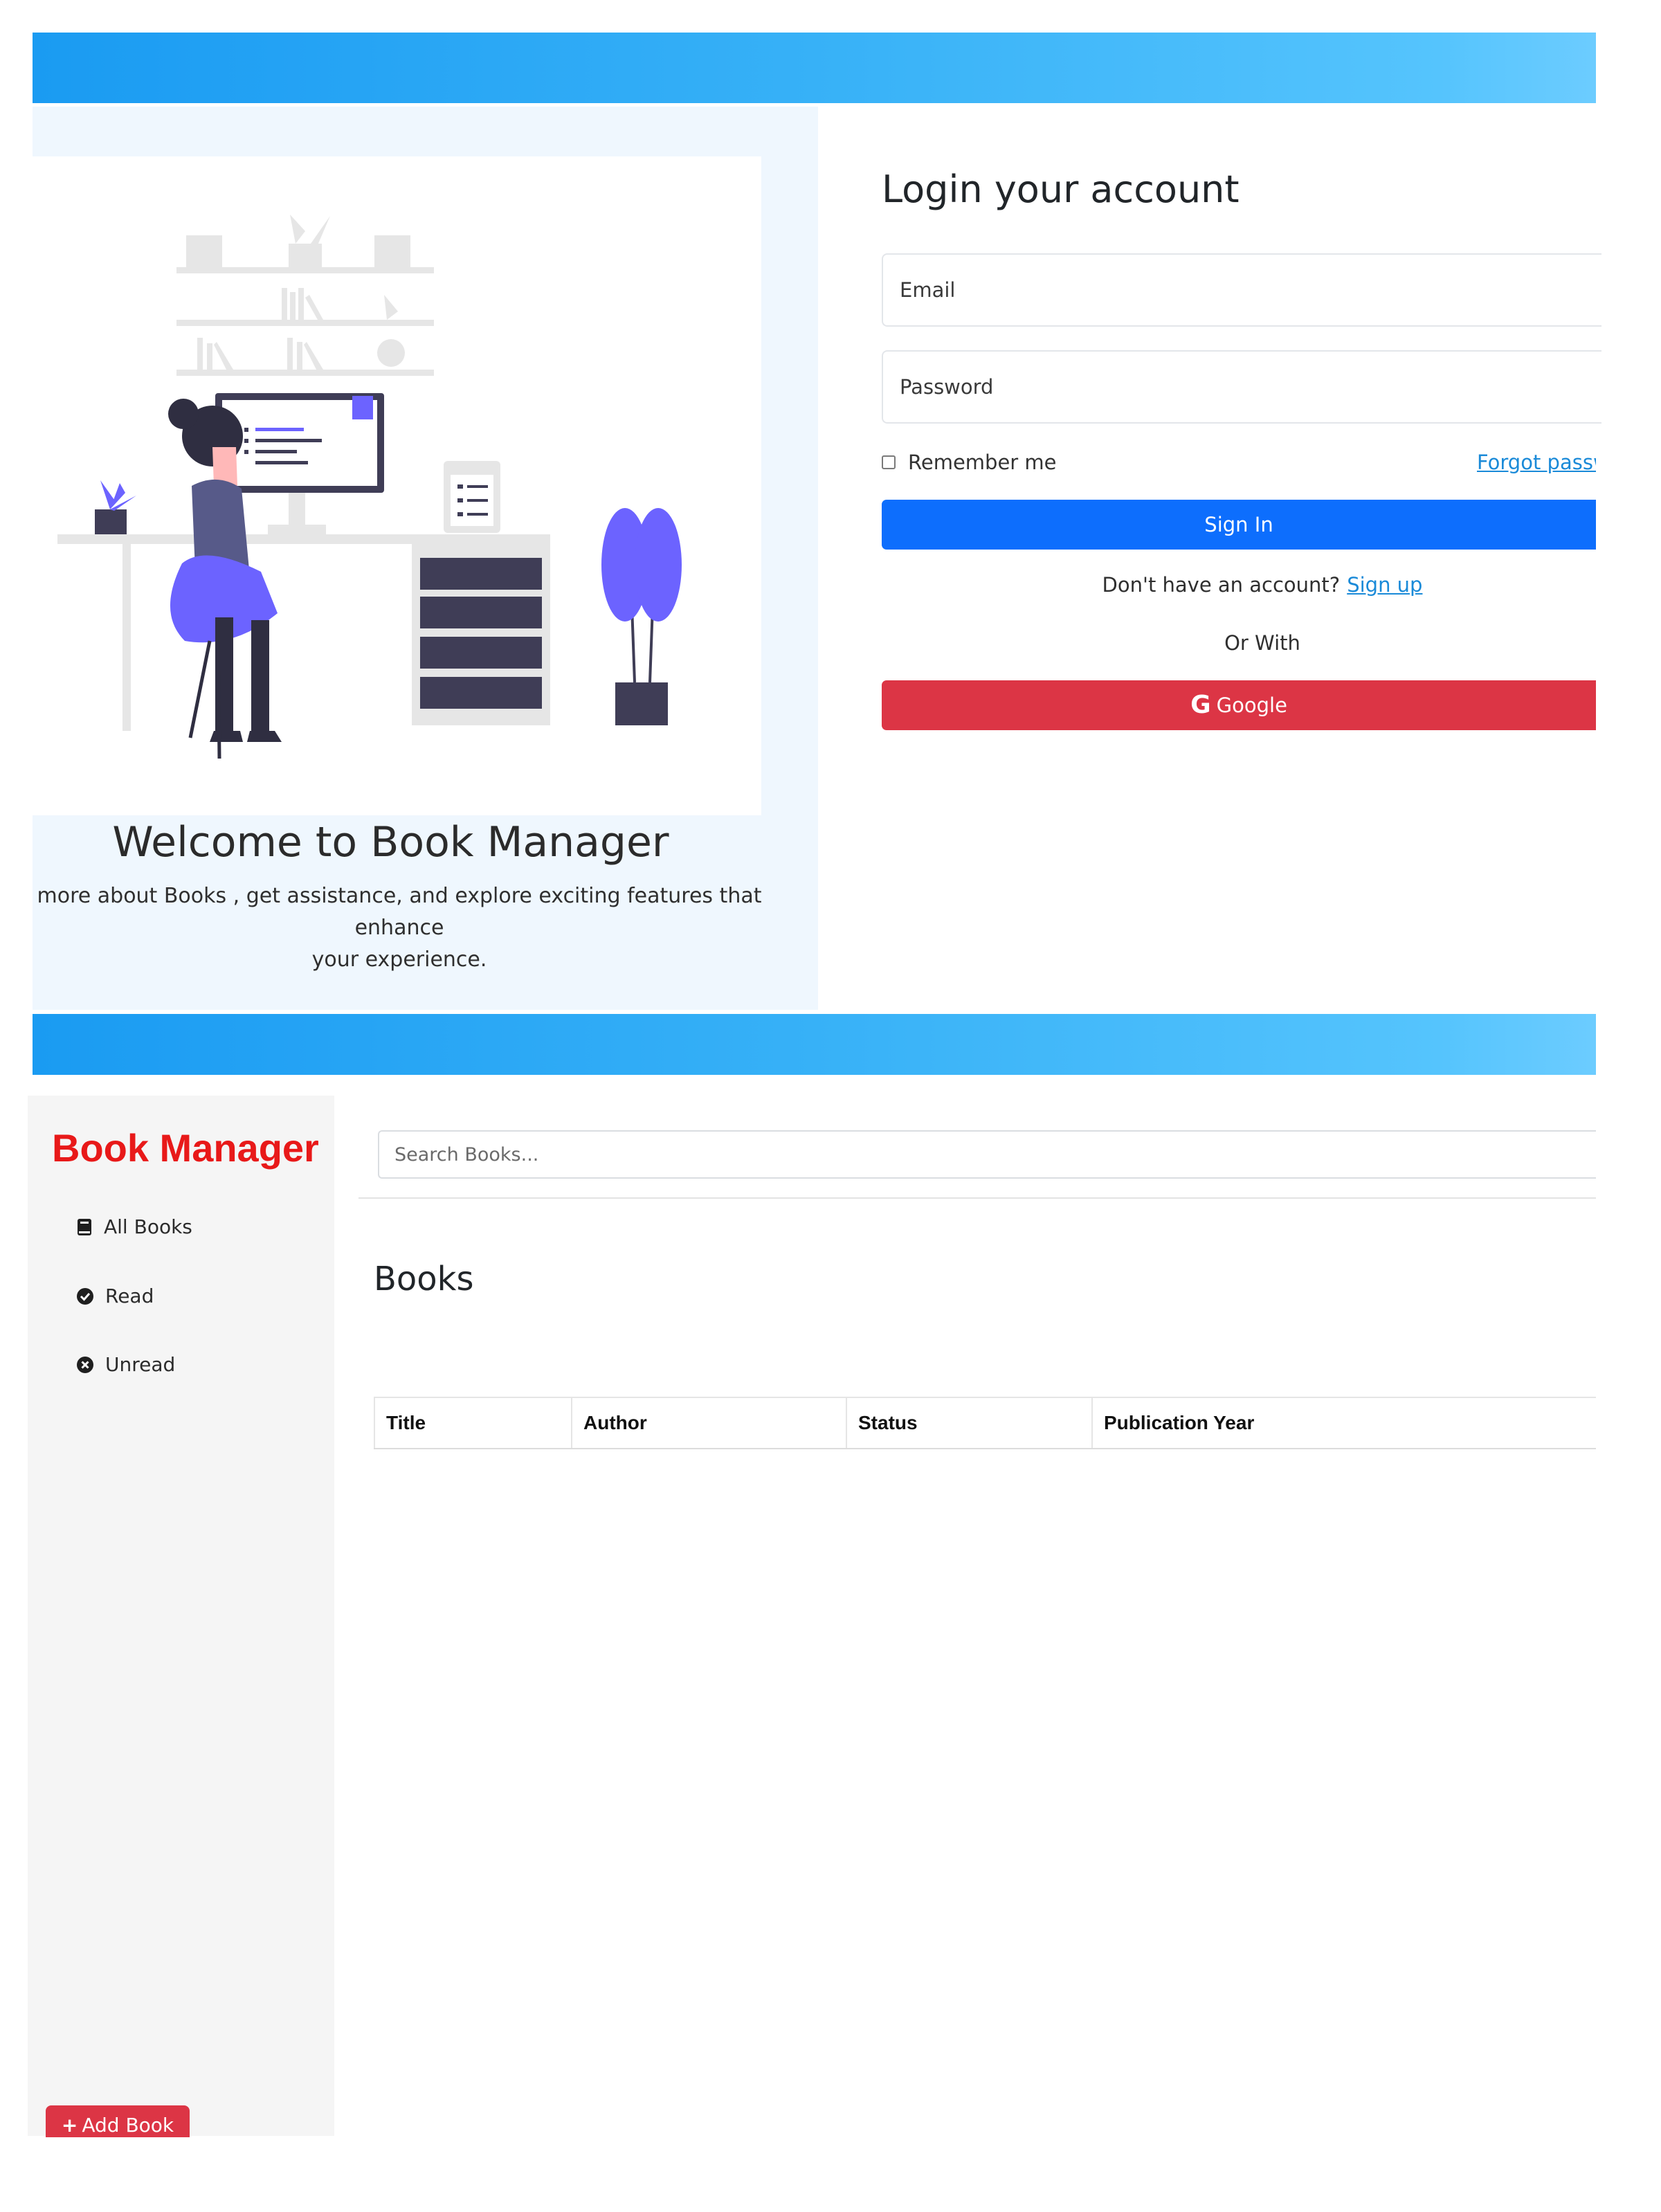 This screenshot has height=2212, width=1661. Describe the element at coordinates (390, 842) in the screenshot. I see `welcome-title: Welcome to Book Manager` at that location.